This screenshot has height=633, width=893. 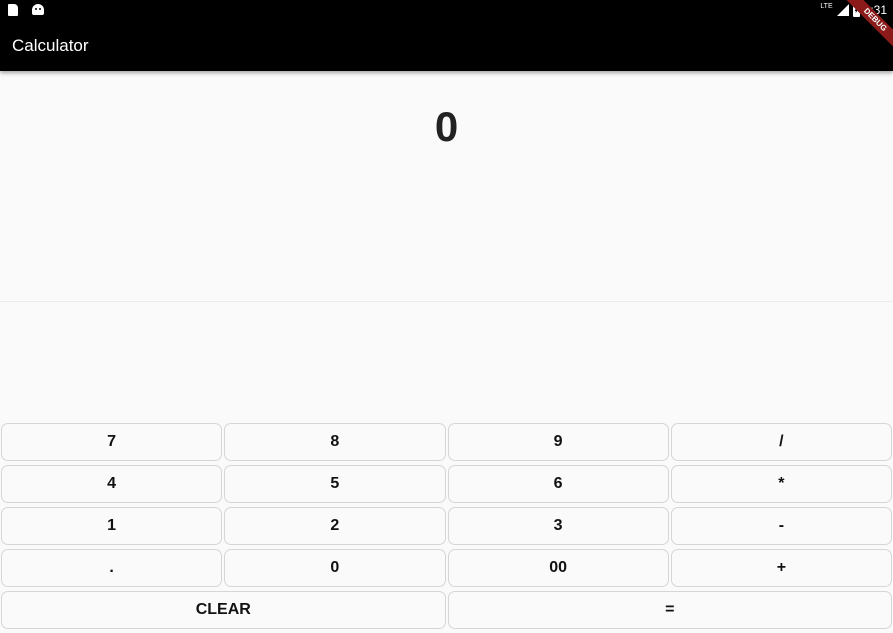 I want to click on divide-button: /, so click(x=781, y=442).